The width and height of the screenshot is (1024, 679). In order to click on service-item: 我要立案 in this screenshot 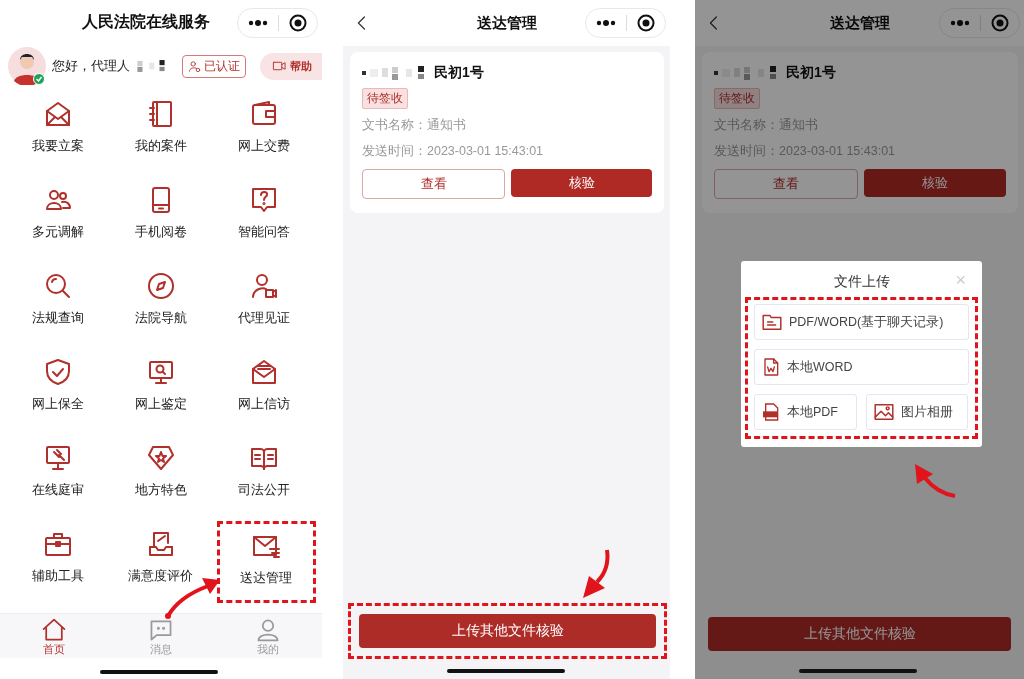, I will do `click(57, 126)`.